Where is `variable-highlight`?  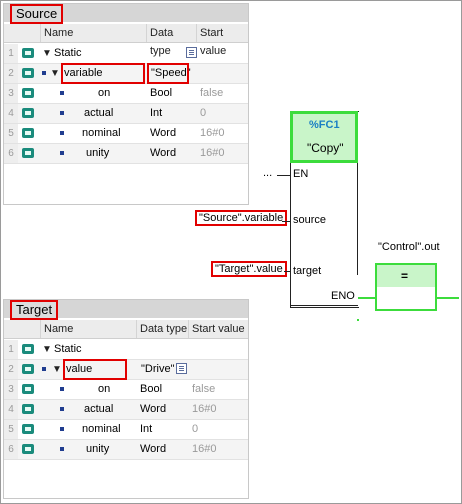 variable-highlight is located at coordinates (103, 73).